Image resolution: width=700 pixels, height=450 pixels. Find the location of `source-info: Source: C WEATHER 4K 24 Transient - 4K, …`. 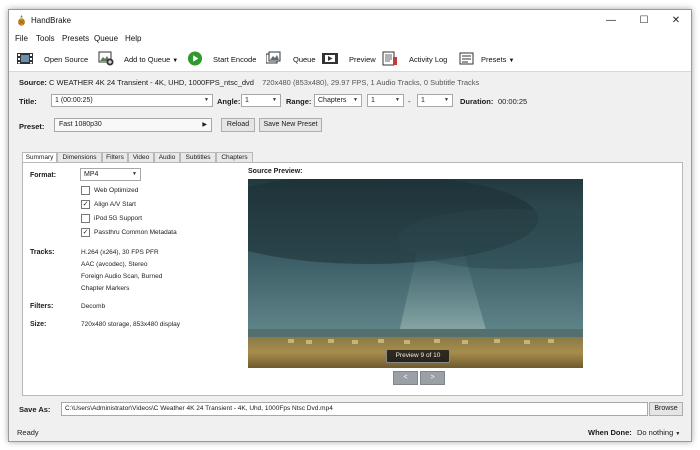

source-info: Source: C WEATHER 4K 24 Transient - 4K, … is located at coordinates (249, 82).